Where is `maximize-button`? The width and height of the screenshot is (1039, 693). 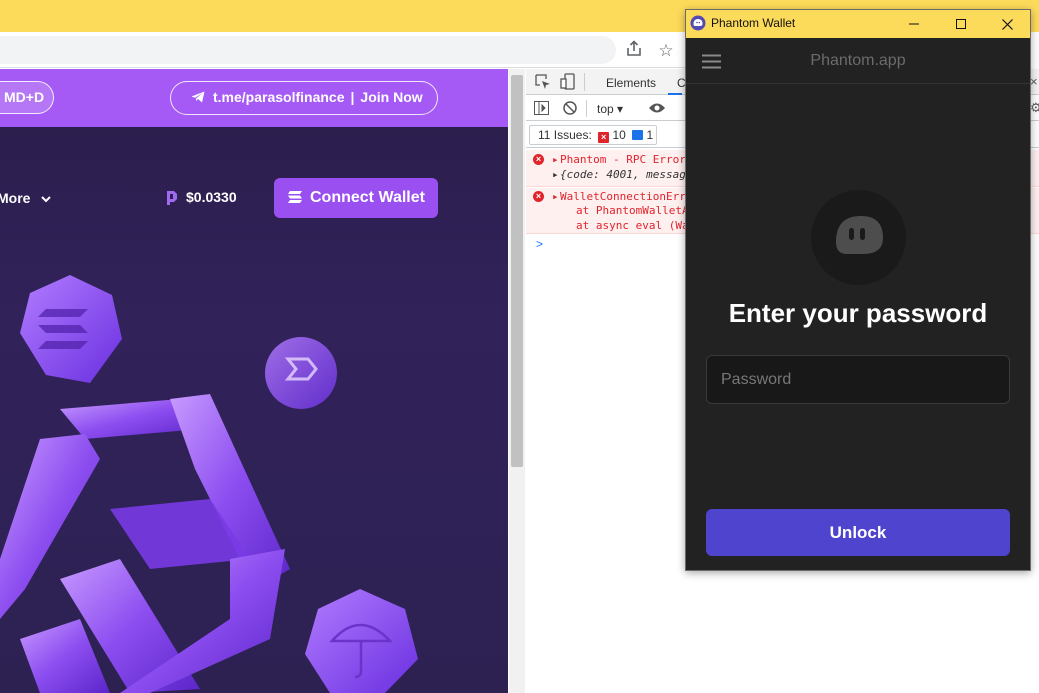 maximize-button is located at coordinates (961, 24).